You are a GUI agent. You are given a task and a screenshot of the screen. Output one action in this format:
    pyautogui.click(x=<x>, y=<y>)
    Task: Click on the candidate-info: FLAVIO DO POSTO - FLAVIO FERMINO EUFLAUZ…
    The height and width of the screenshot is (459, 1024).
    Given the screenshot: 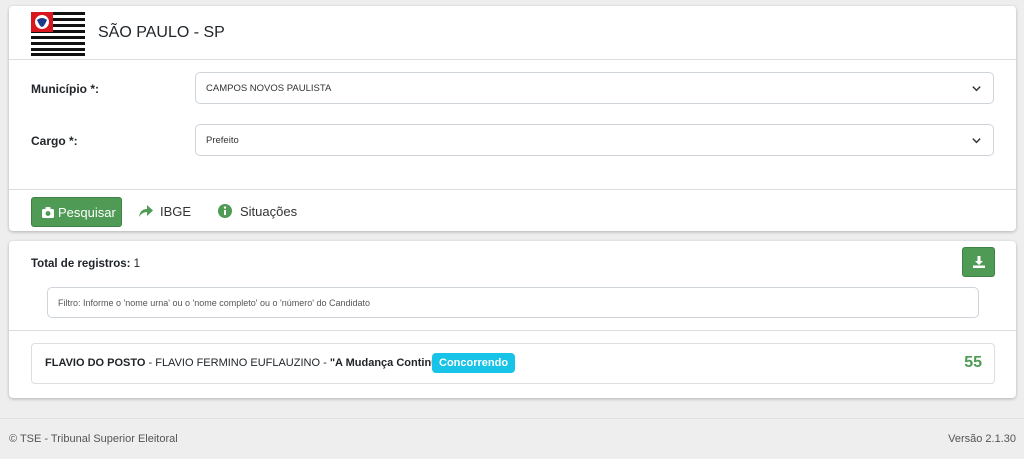 What is the action you would take?
    pyautogui.click(x=248, y=363)
    